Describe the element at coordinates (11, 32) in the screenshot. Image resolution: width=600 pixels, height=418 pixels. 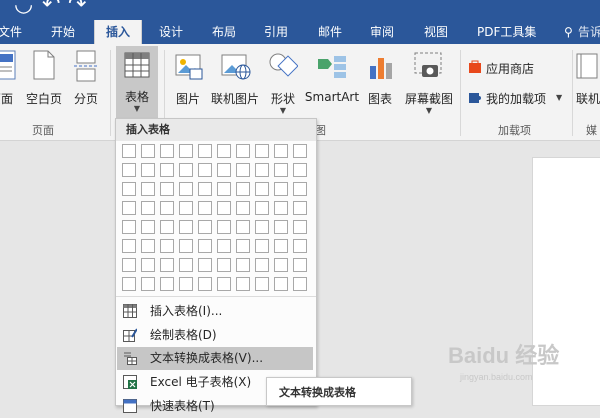
I see `tab-file: 文件` at that location.